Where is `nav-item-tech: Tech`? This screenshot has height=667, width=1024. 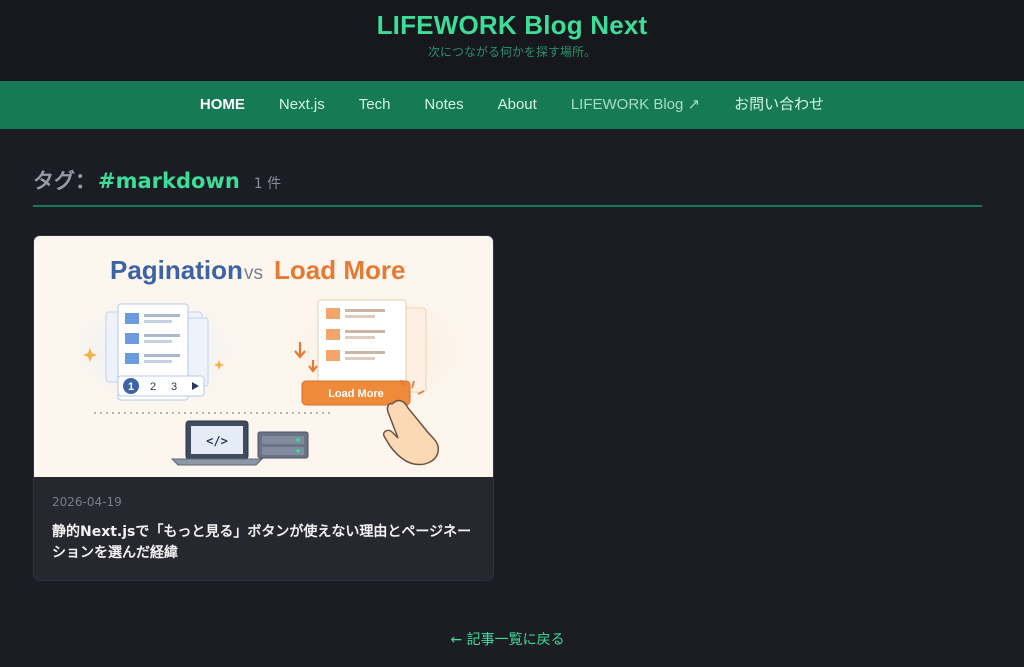
nav-item-tech: Tech is located at coordinates (375, 105).